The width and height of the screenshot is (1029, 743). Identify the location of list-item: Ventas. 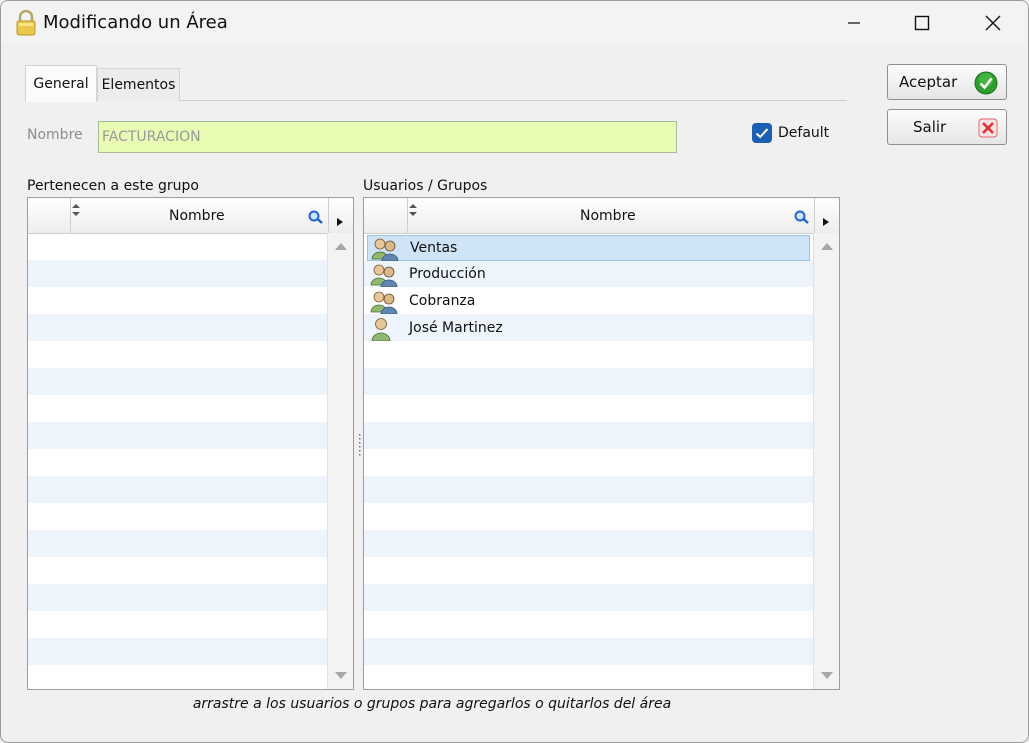
(588, 248).